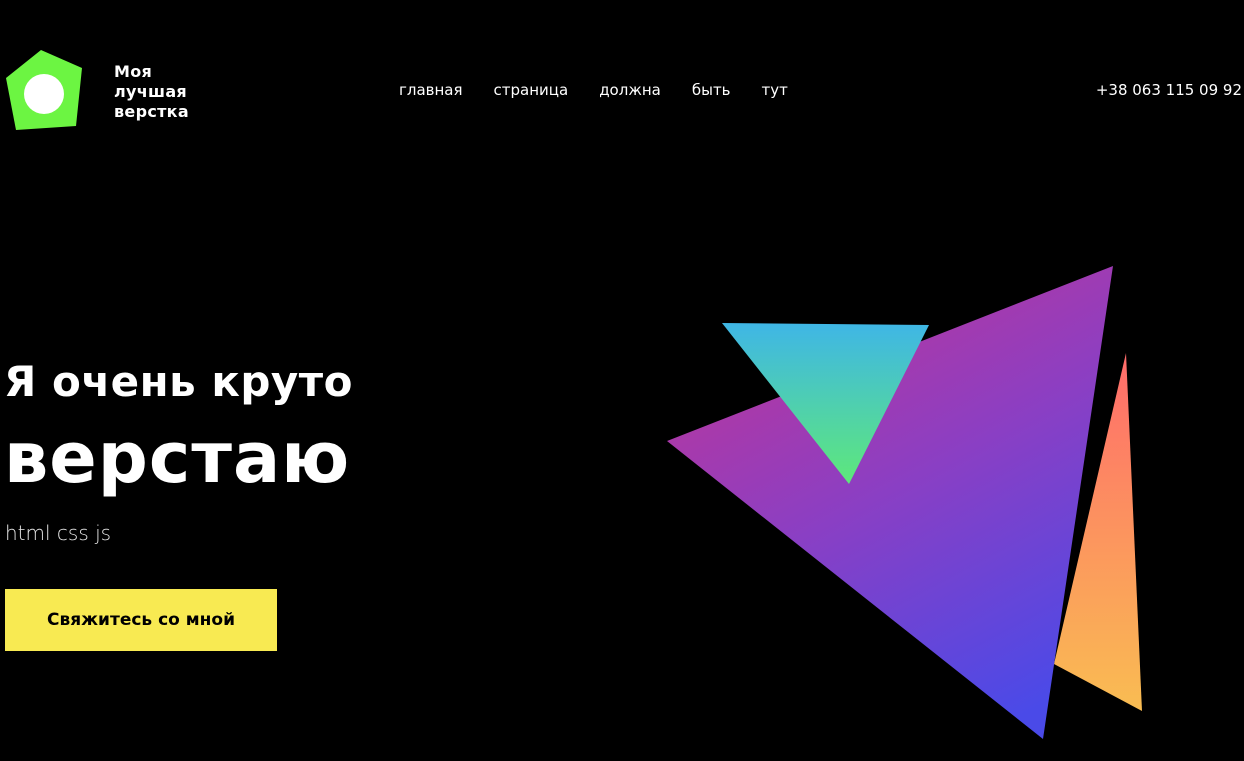 The image size is (1244, 761). What do you see at coordinates (151, 111) in the screenshot?
I see `brand-line-3: верстка` at bounding box center [151, 111].